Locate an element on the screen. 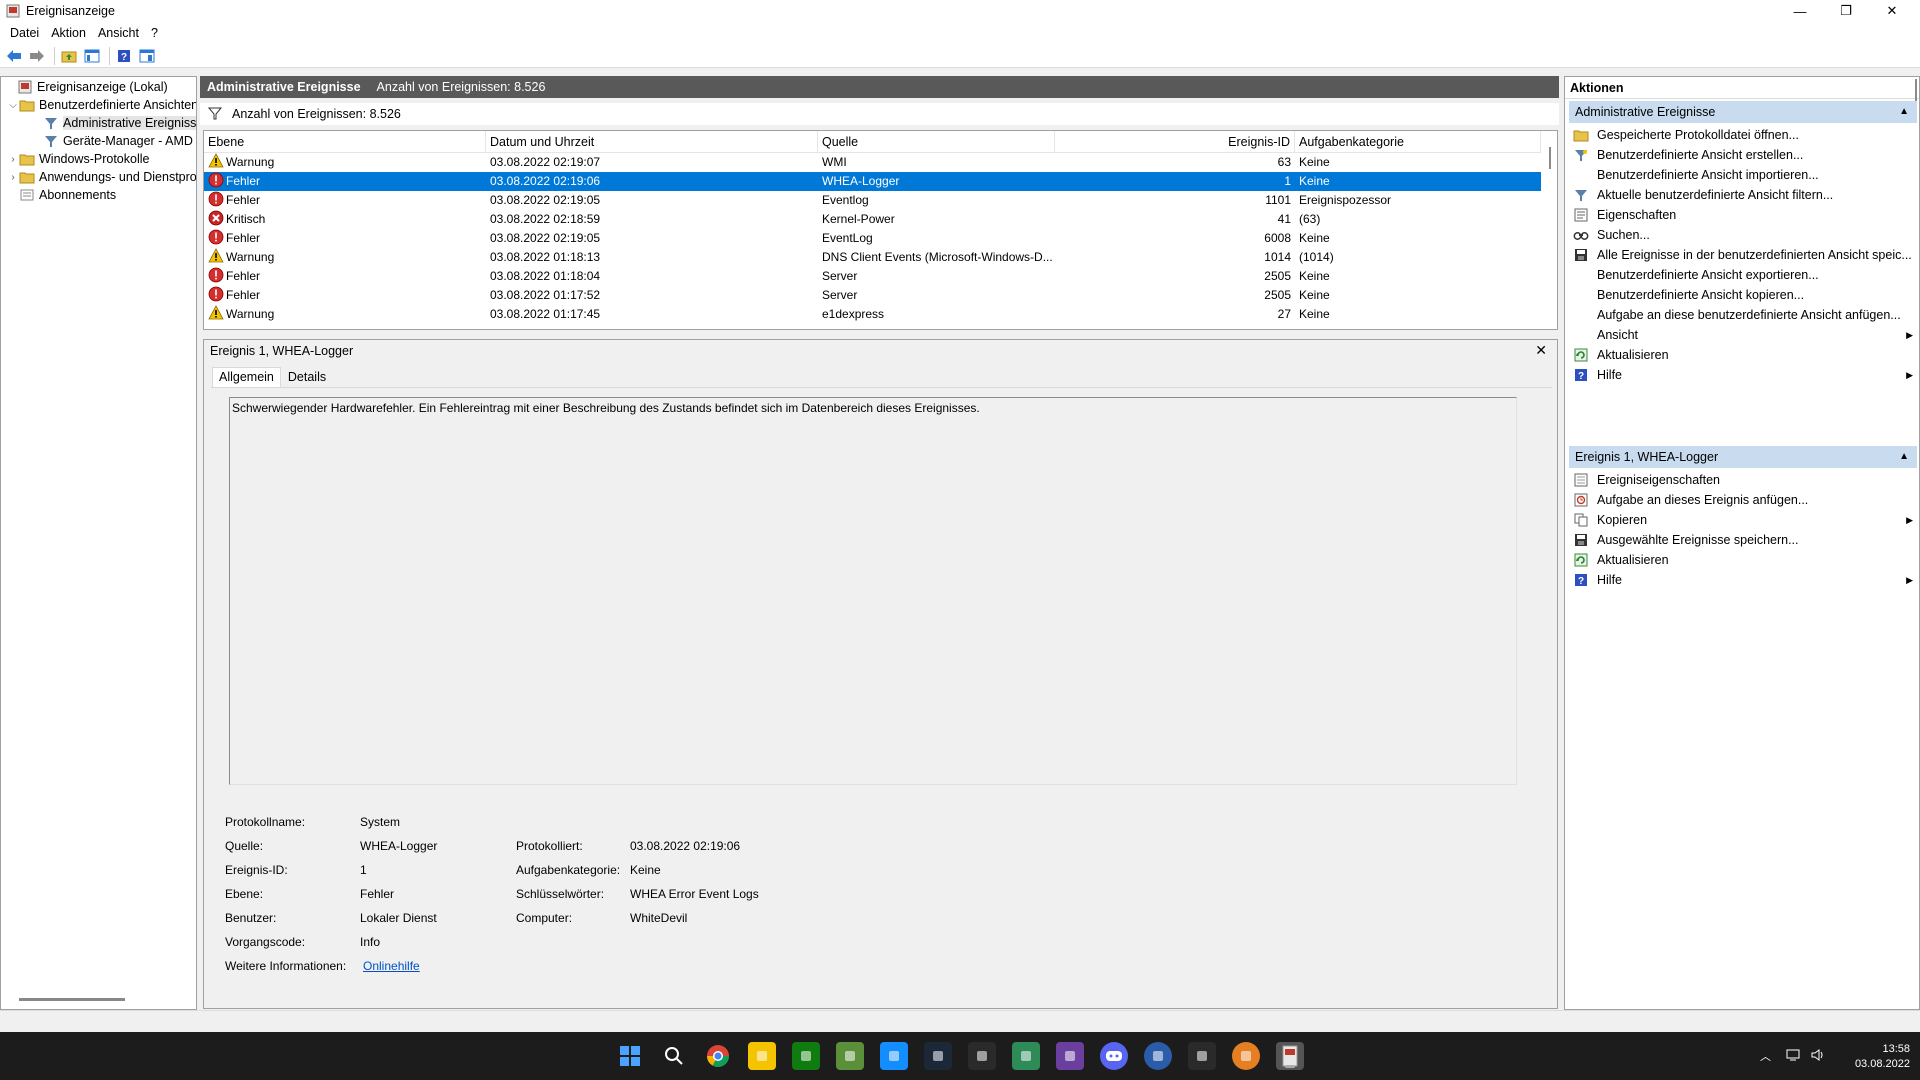 This screenshot has height=1080, width=1920. volume-icon is located at coordinates (1818, 1056).